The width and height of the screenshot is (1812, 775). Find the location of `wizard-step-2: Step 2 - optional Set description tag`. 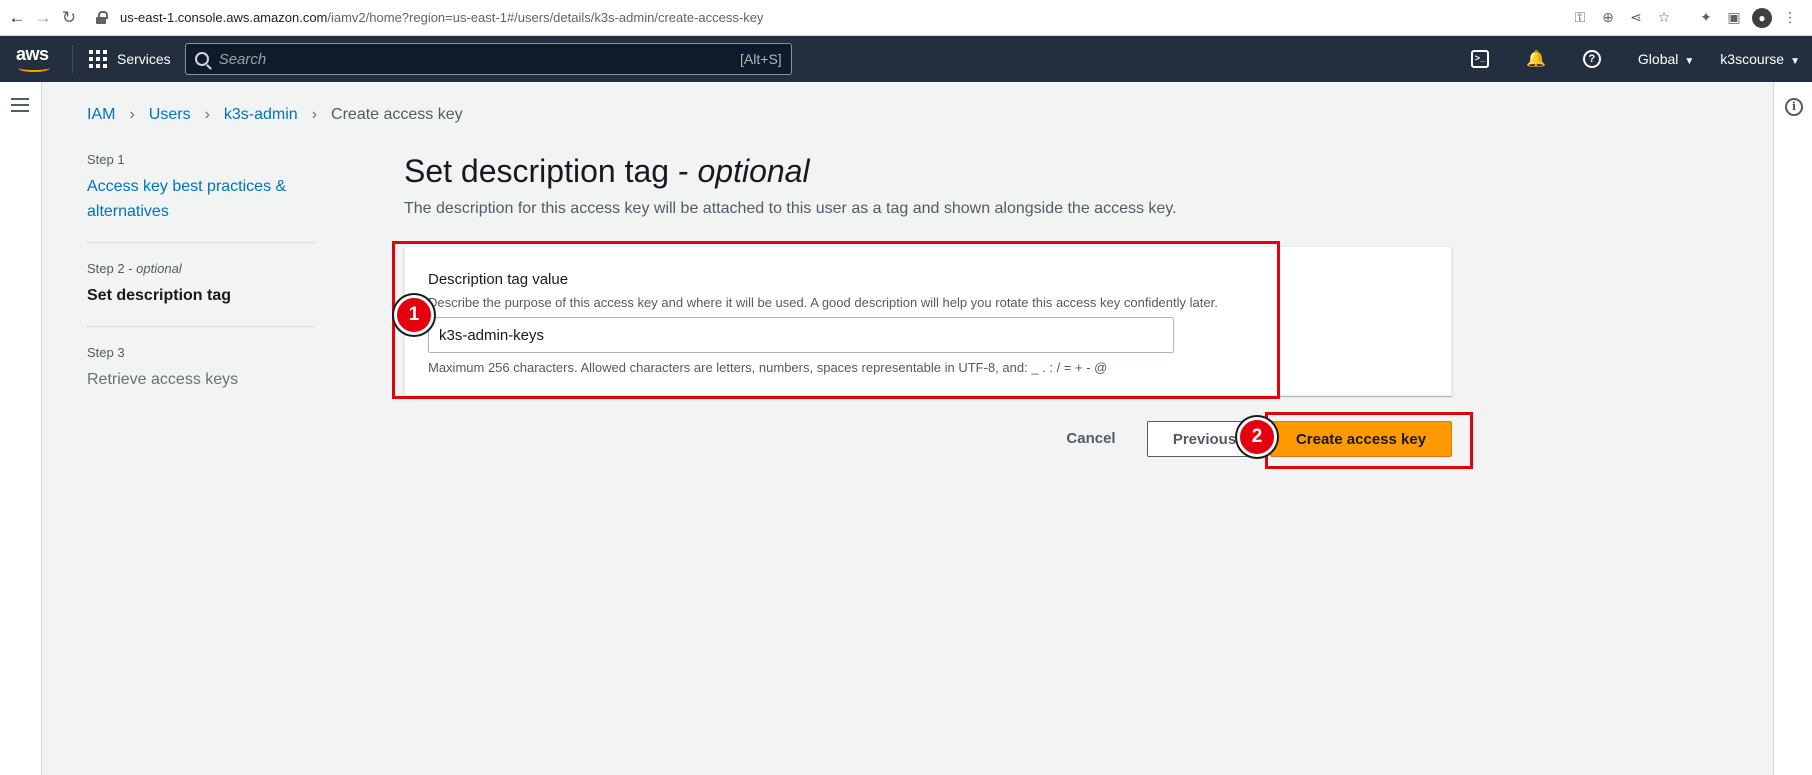

wizard-step-2: Step 2 - optional Set description tag is located at coordinates (200, 294).